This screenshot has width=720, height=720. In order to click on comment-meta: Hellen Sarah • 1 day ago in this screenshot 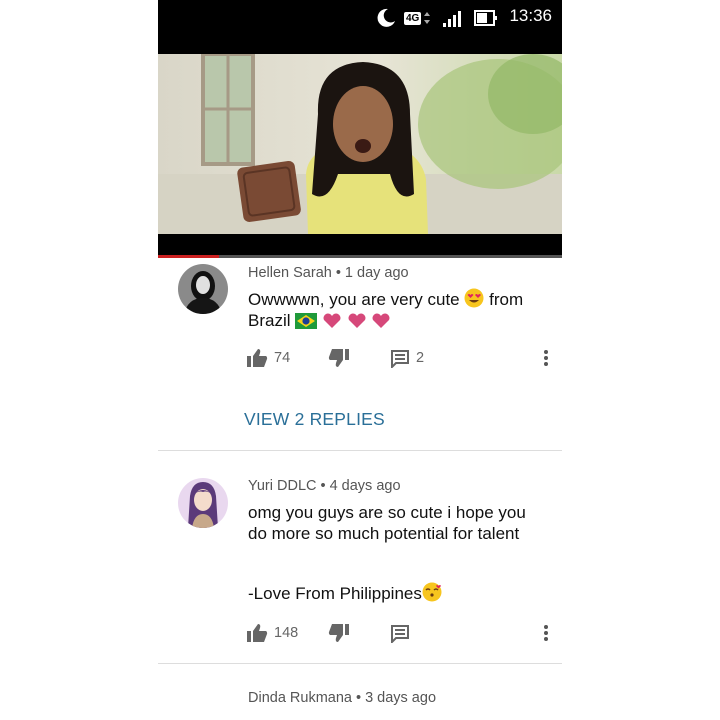, I will do `click(328, 273)`.